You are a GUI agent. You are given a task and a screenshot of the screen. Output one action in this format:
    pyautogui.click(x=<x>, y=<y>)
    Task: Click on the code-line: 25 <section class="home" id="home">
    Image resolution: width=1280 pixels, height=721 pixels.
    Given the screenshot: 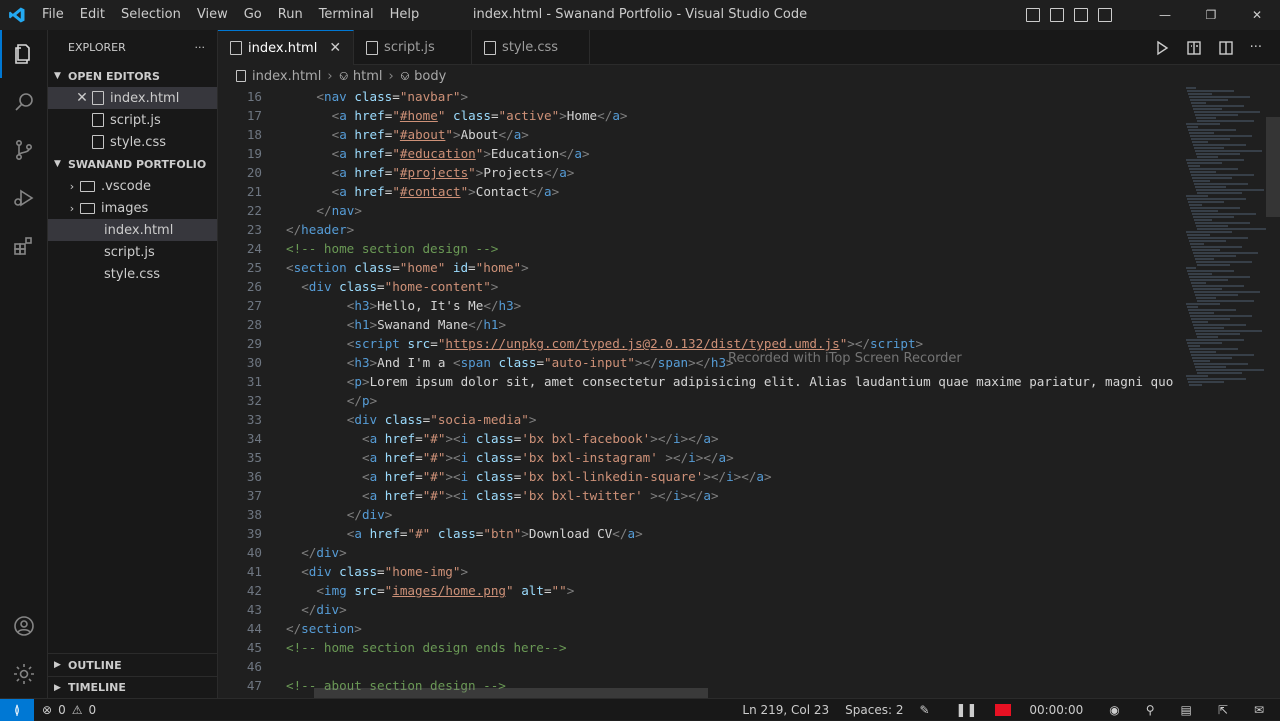 What is the action you would take?
    pyautogui.click(x=749, y=267)
    